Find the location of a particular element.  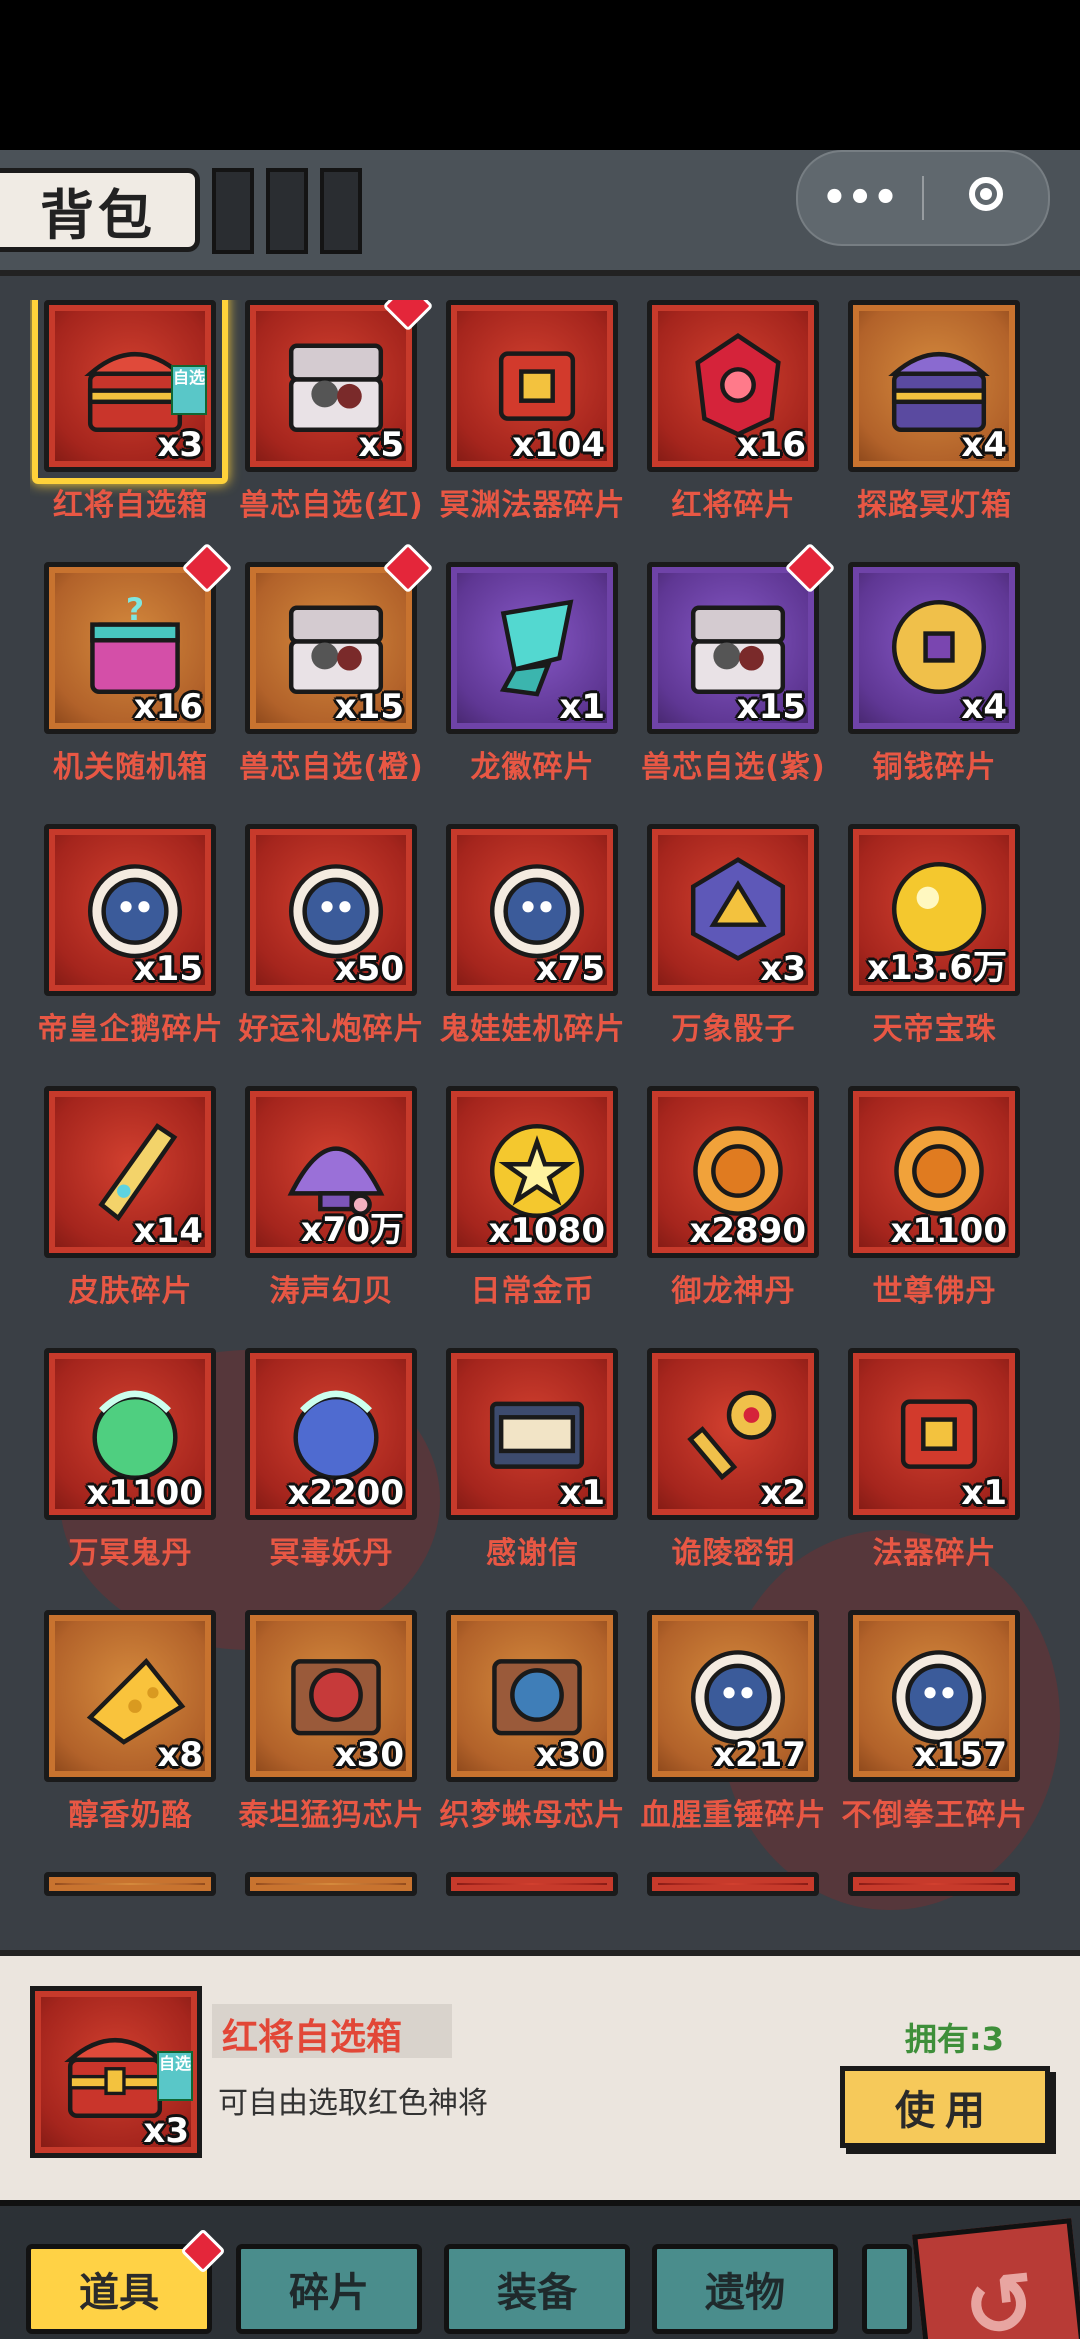

category-tabs: ↺ 道具 碎片 装备 遗物 is located at coordinates (540, 2269).